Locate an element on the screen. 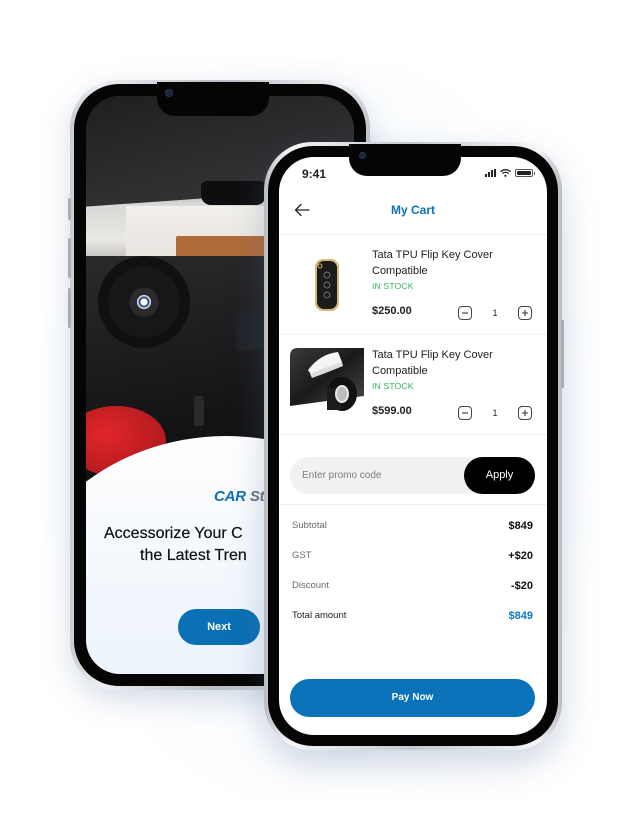  promo-code-field: Apply is located at coordinates (412, 475).